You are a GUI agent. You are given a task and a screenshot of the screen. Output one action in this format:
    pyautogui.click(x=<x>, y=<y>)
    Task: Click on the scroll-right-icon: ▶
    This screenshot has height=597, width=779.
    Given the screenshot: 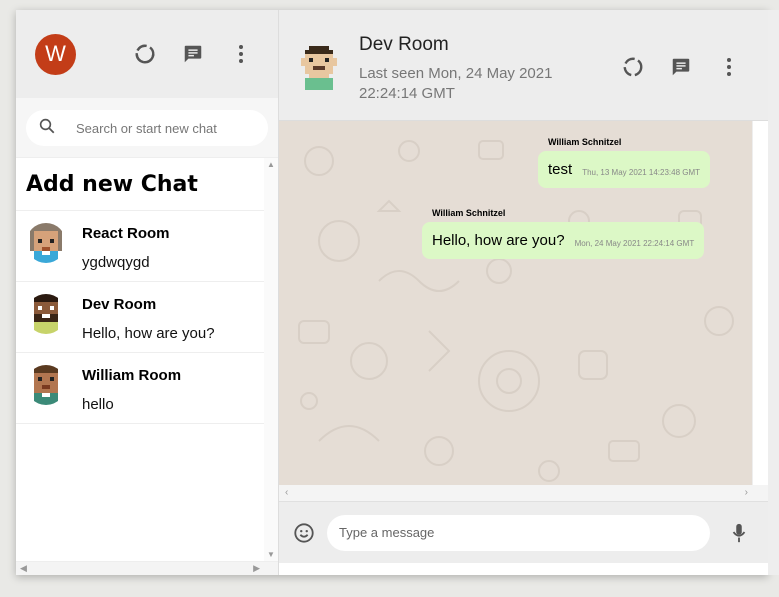 What is the action you would take?
    pyautogui.click(x=256, y=568)
    